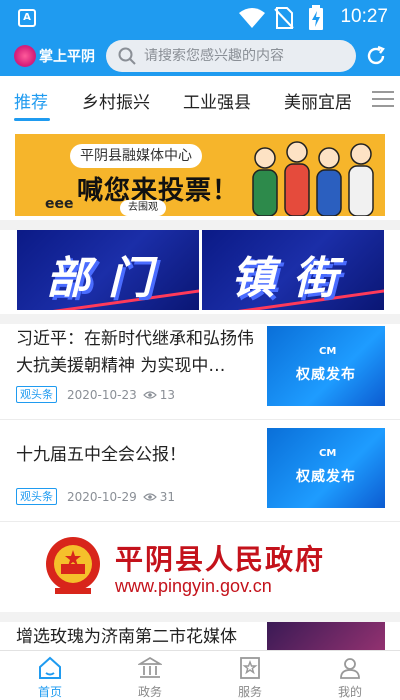 The width and height of the screenshot is (400, 700). Describe the element at coordinates (376, 56) in the screenshot. I see `refresh-icon` at that location.